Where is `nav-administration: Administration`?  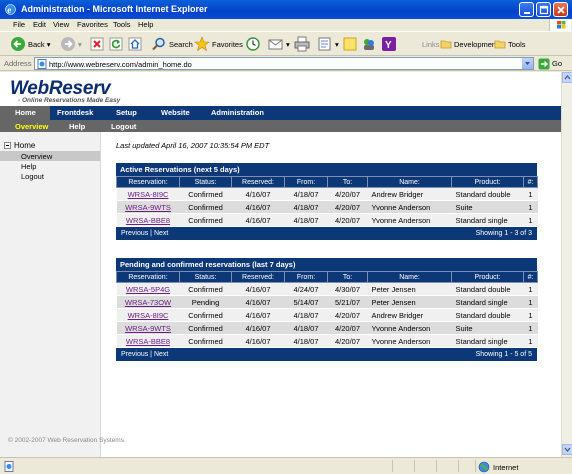
nav-administration: Administration is located at coordinates (237, 112).